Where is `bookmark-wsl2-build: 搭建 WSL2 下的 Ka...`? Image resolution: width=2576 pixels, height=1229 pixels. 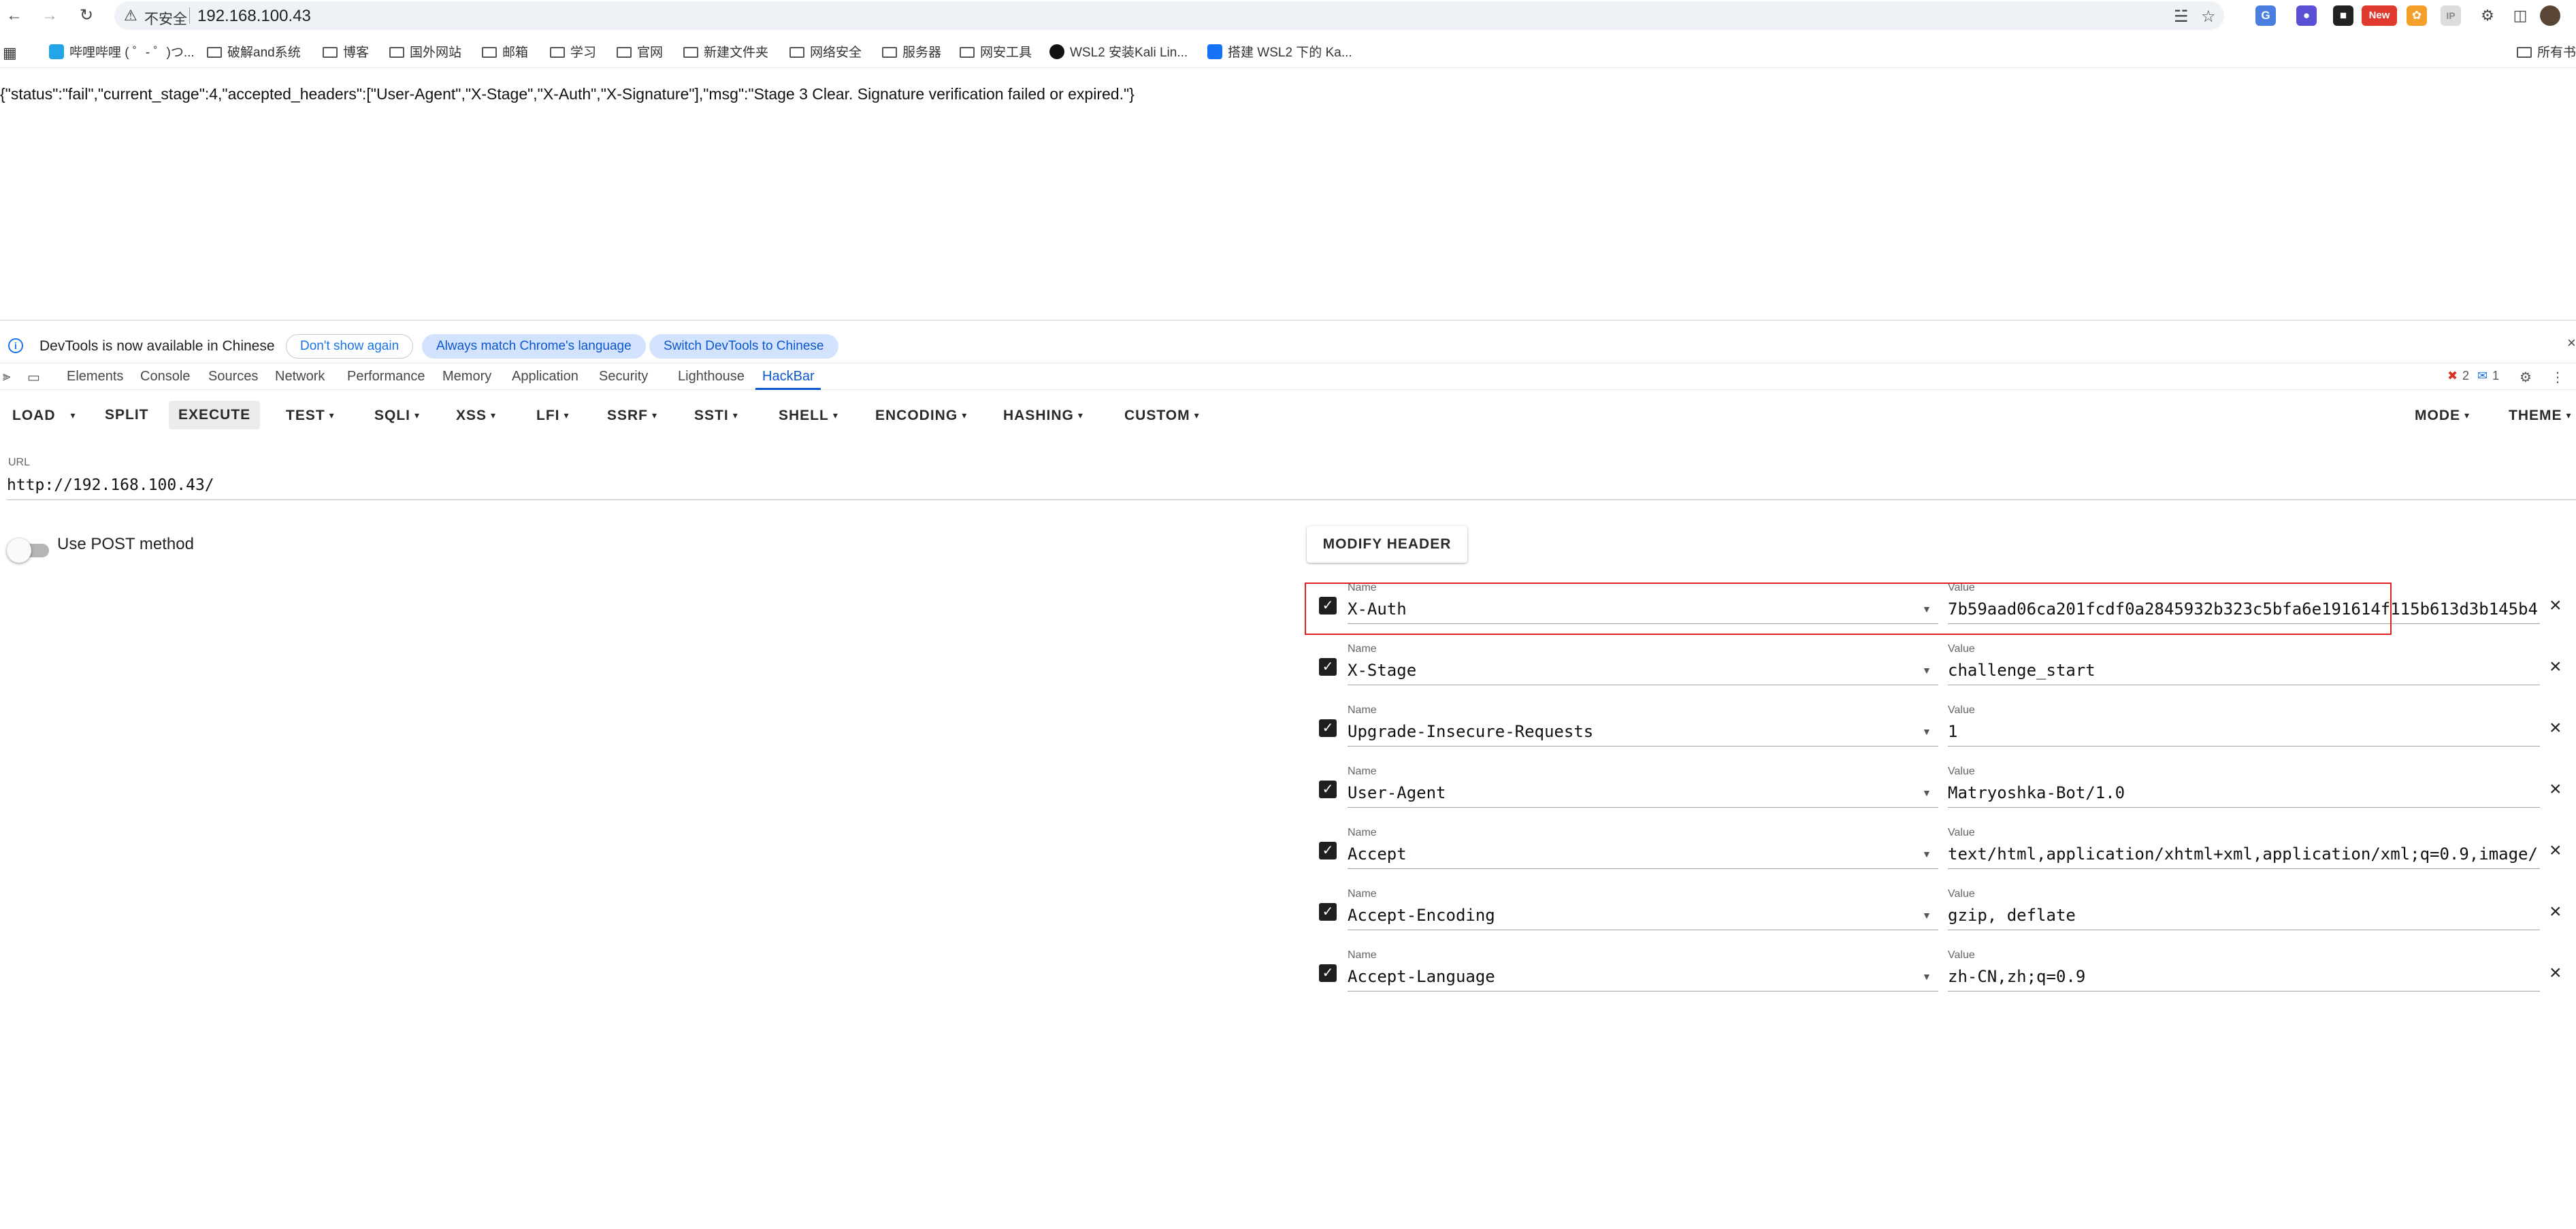 bookmark-wsl2-build: 搭建 WSL2 下的 Ka... is located at coordinates (1279, 53).